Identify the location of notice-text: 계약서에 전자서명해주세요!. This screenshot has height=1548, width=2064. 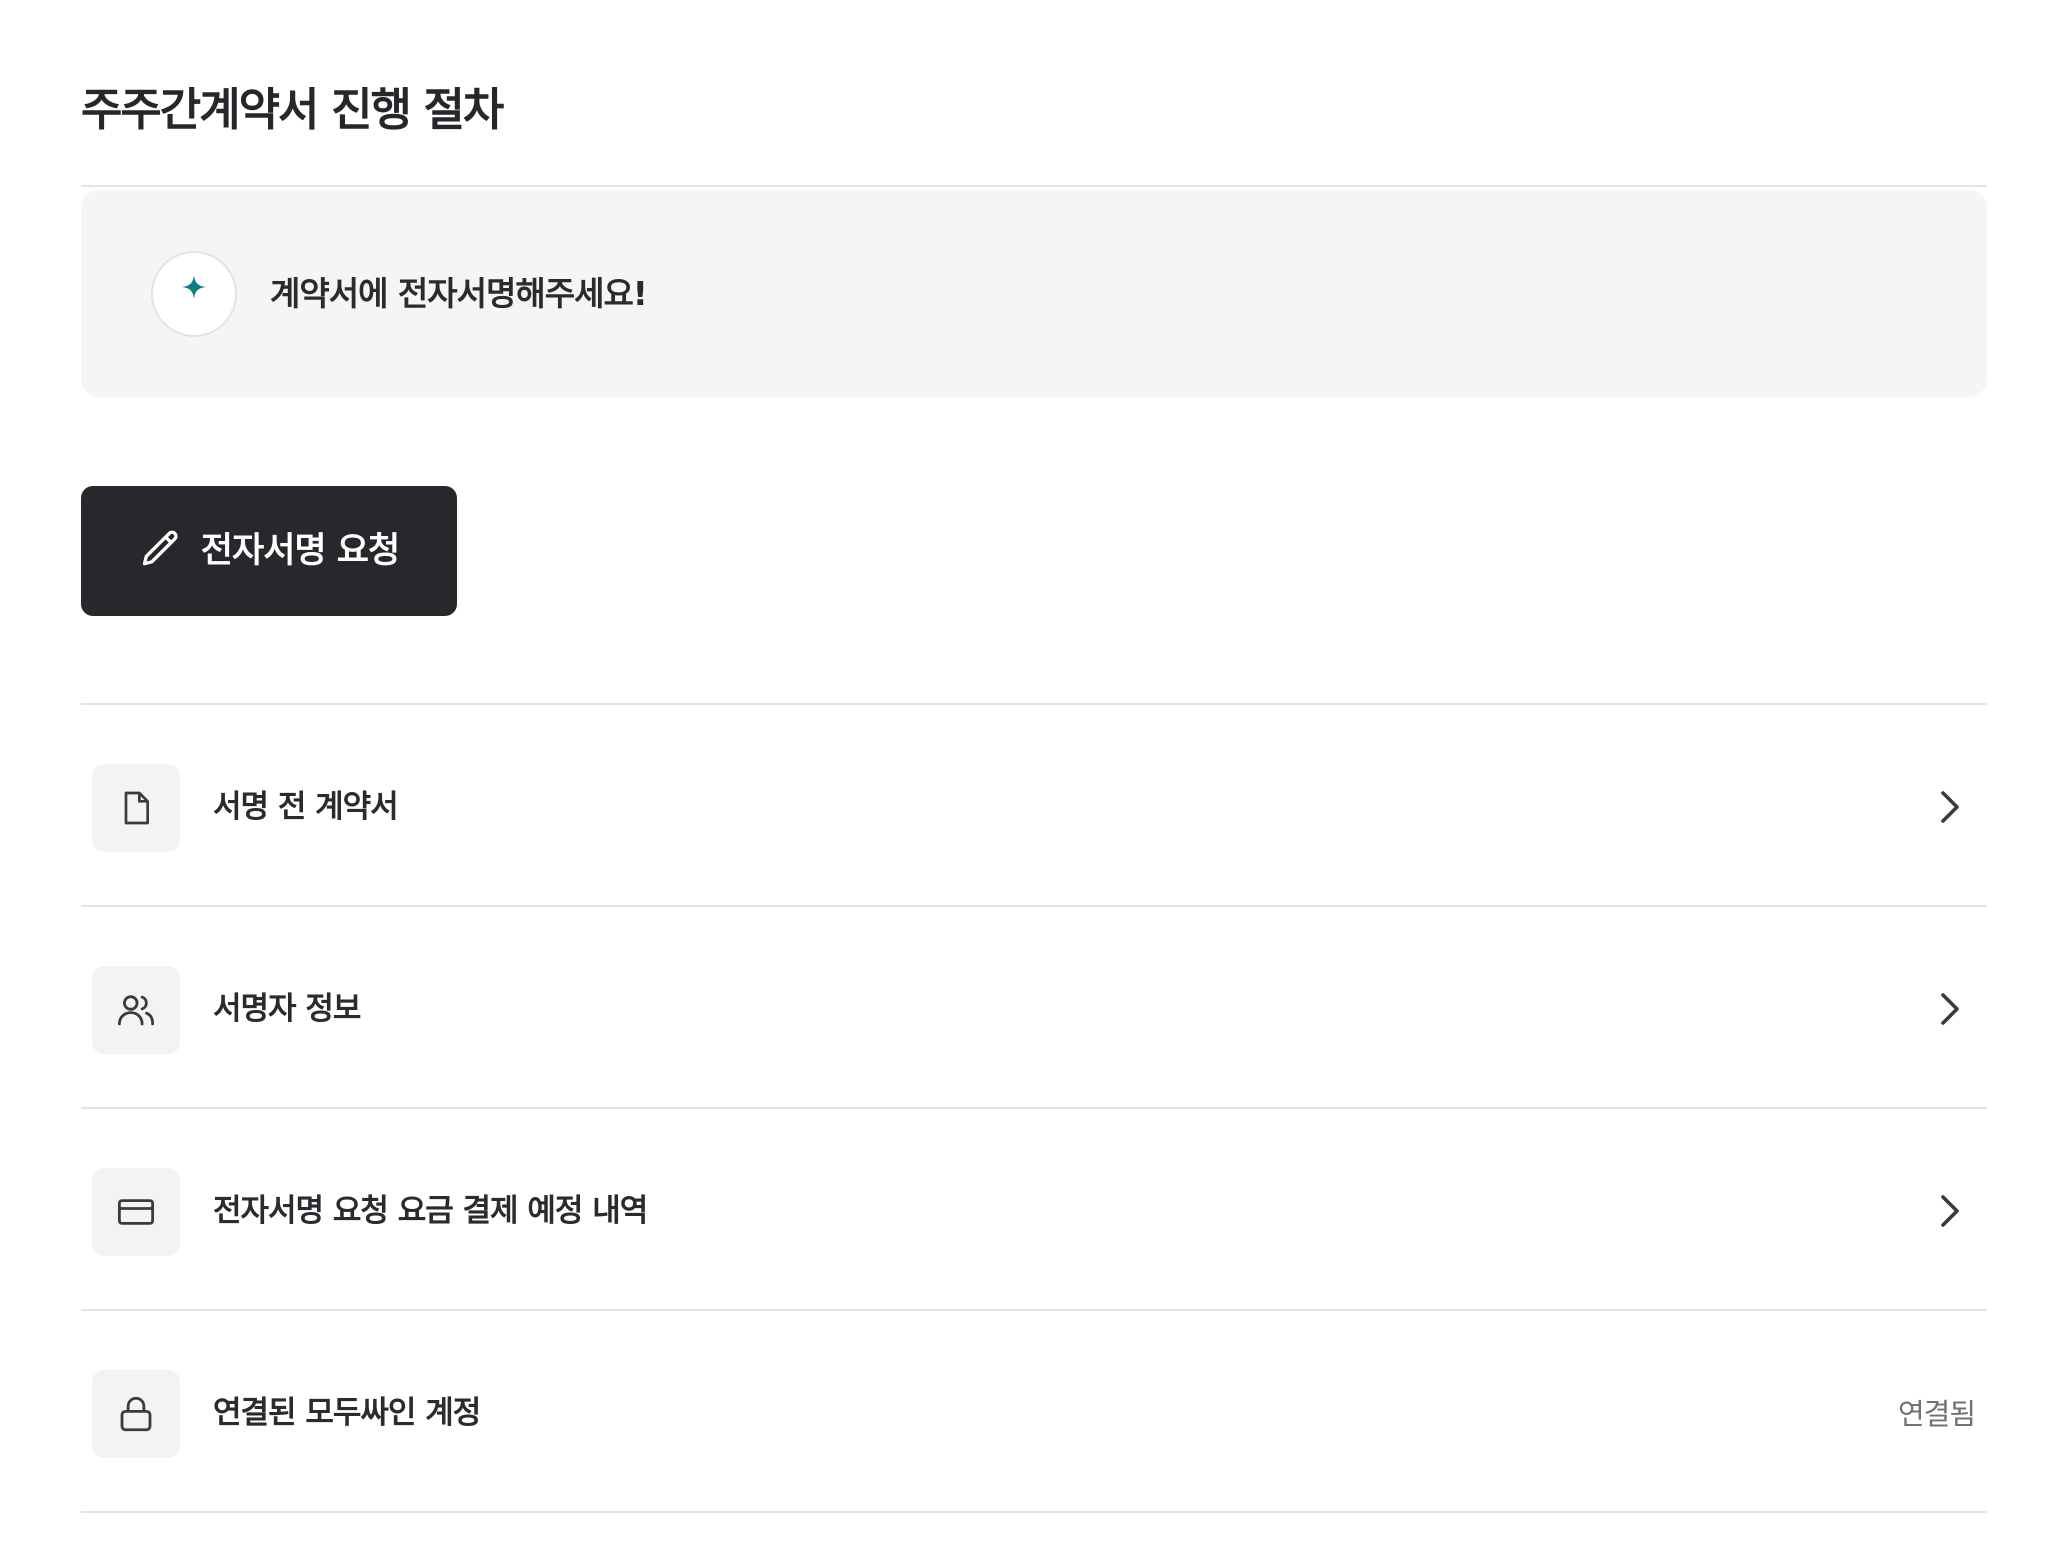
(459, 293).